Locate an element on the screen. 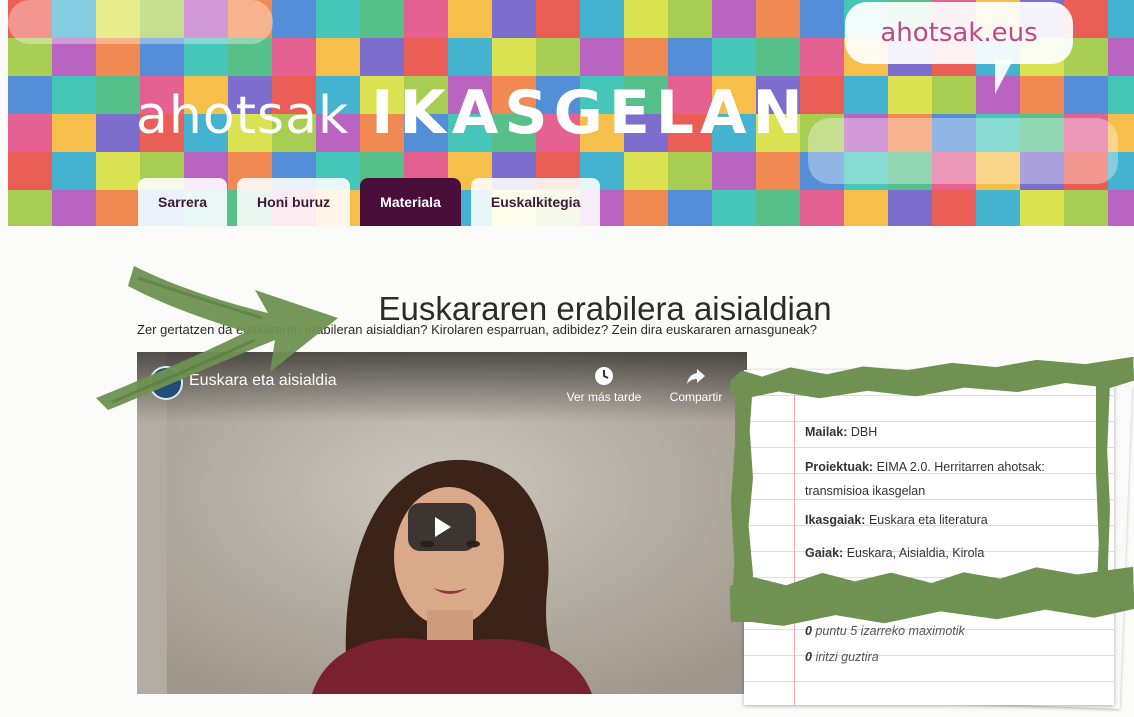 The height and width of the screenshot is (717, 1134). channel-avatar is located at coordinates (166, 383).